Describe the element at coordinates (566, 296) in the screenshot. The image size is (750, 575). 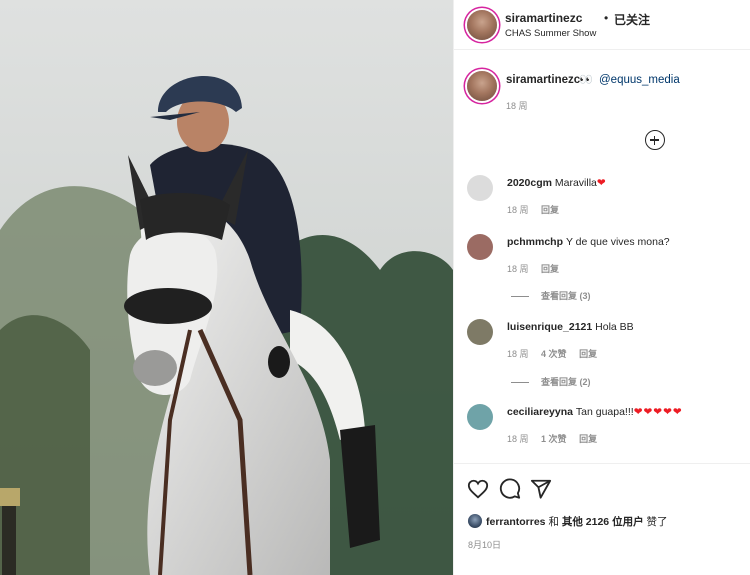
I see `view-replies-label: 查看回复 (3)` at that location.